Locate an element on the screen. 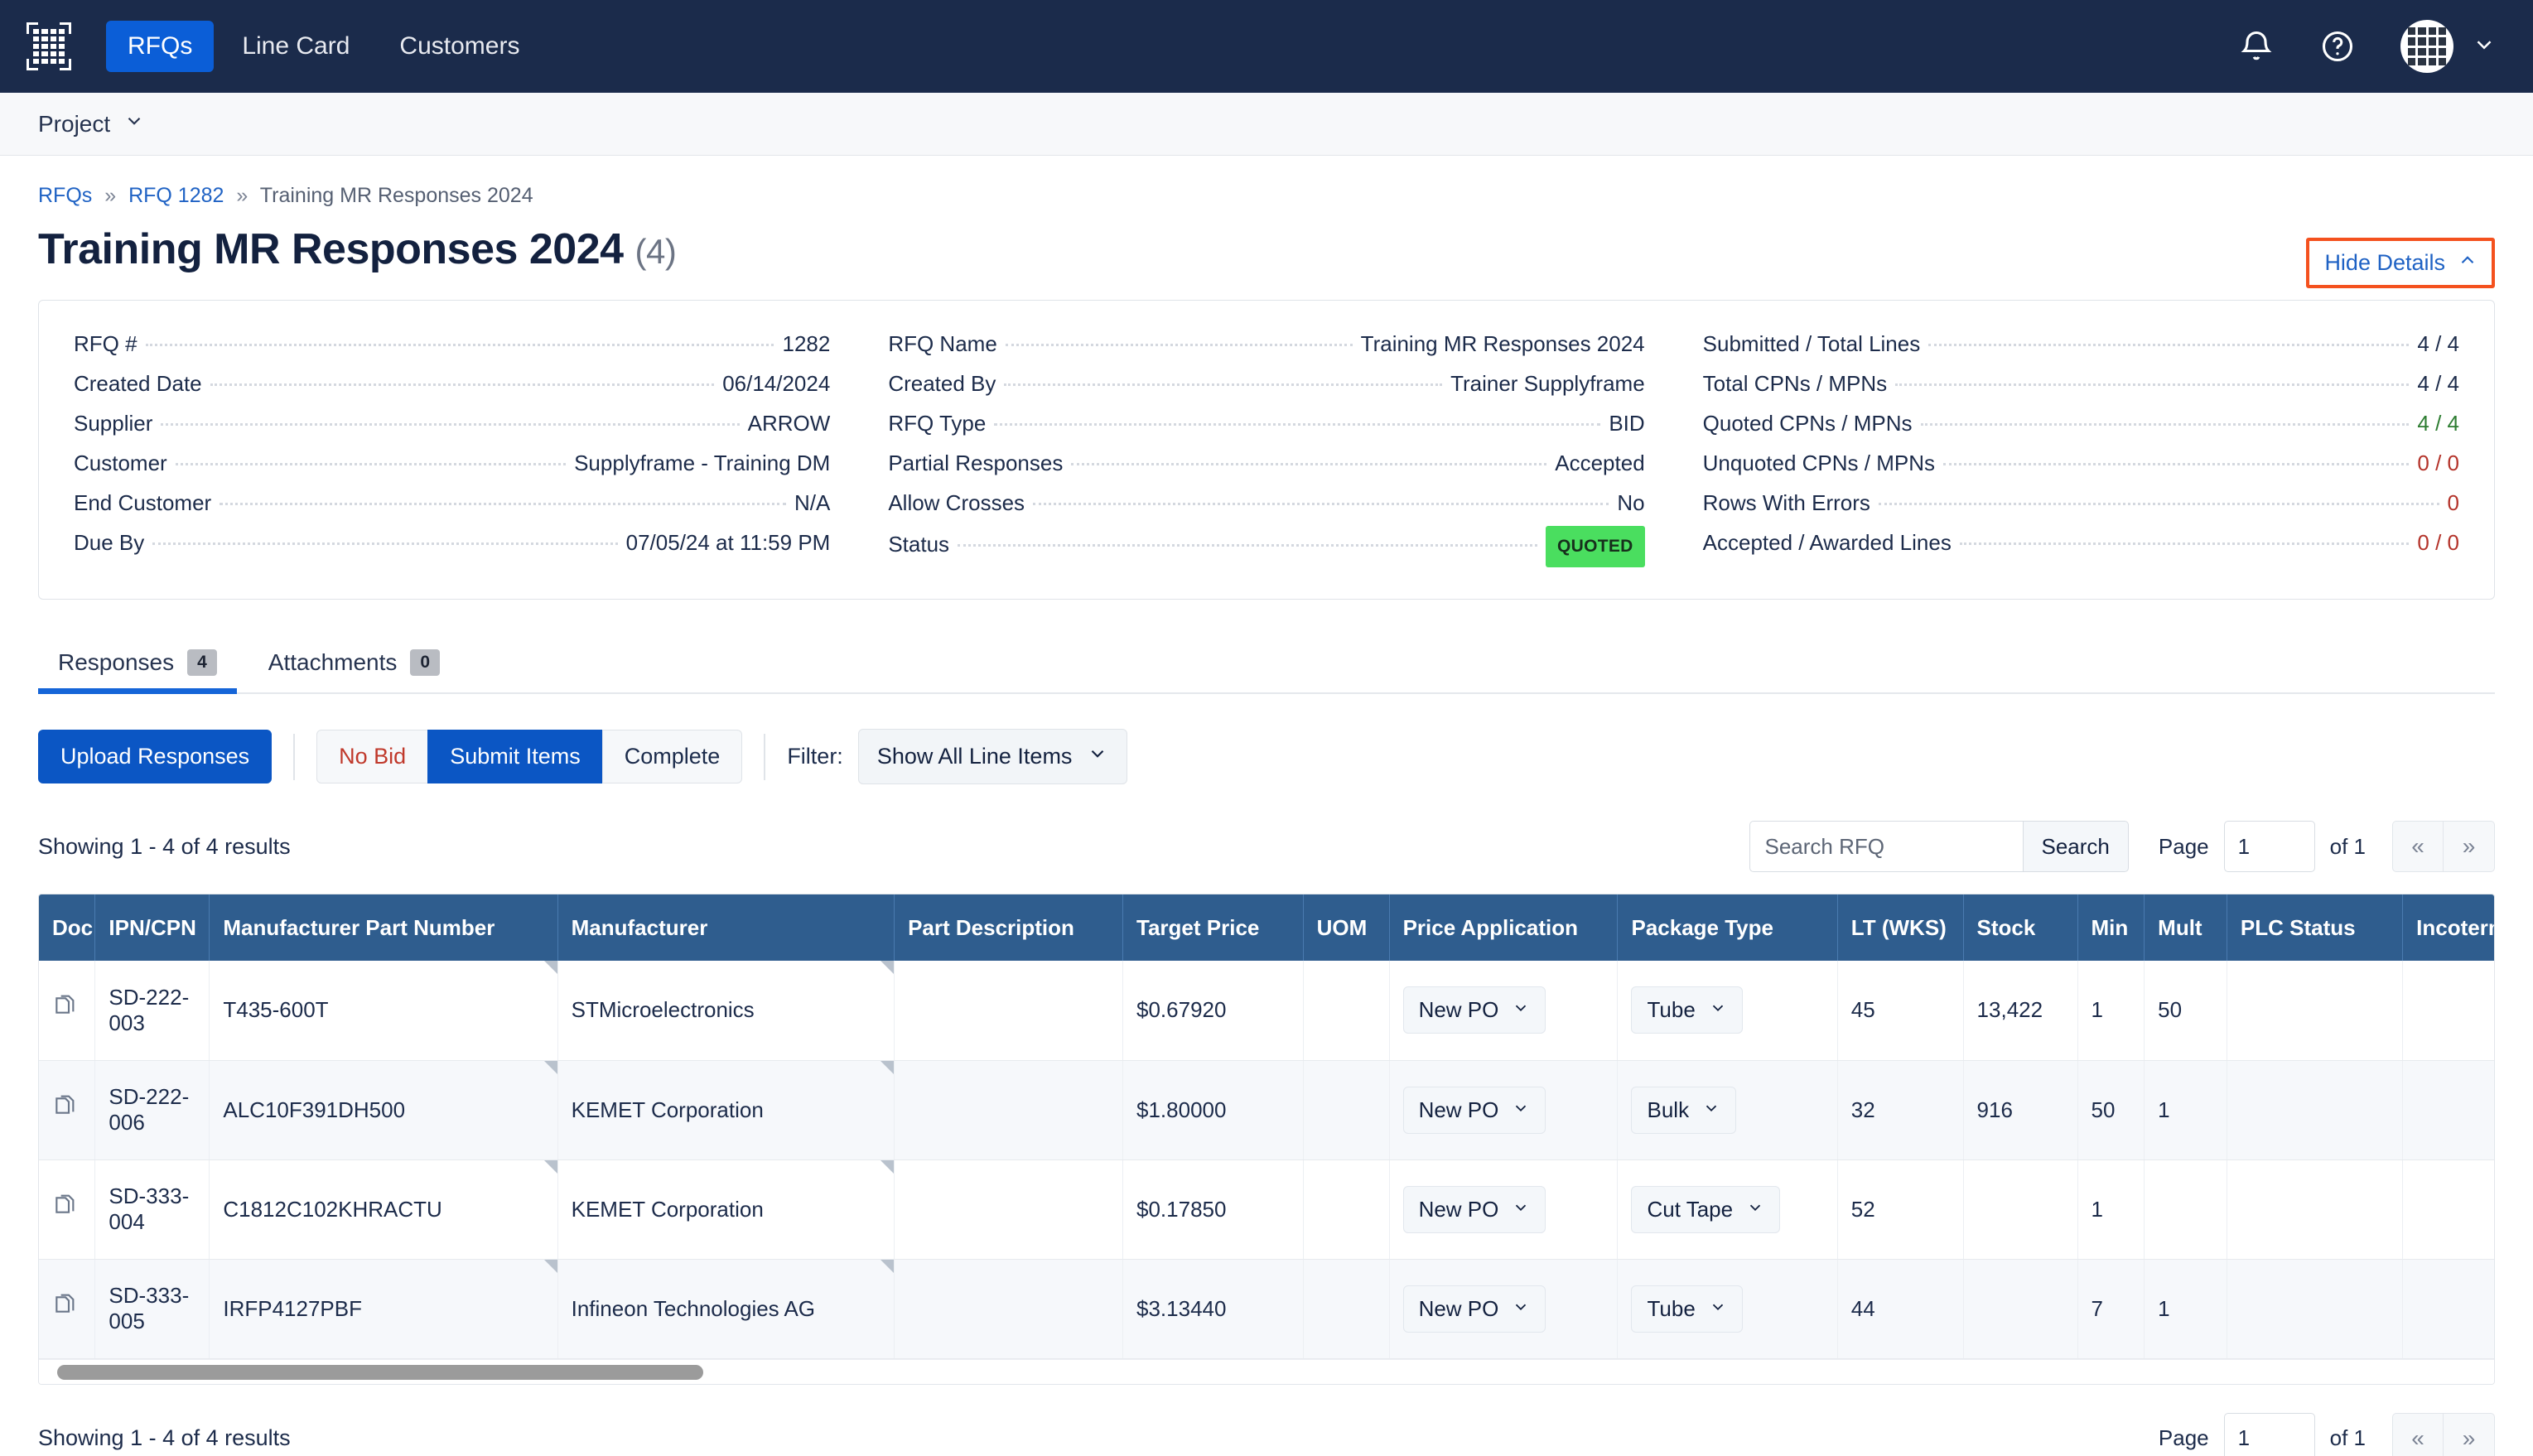  complete-button: Complete is located at coordinates (672, 756).